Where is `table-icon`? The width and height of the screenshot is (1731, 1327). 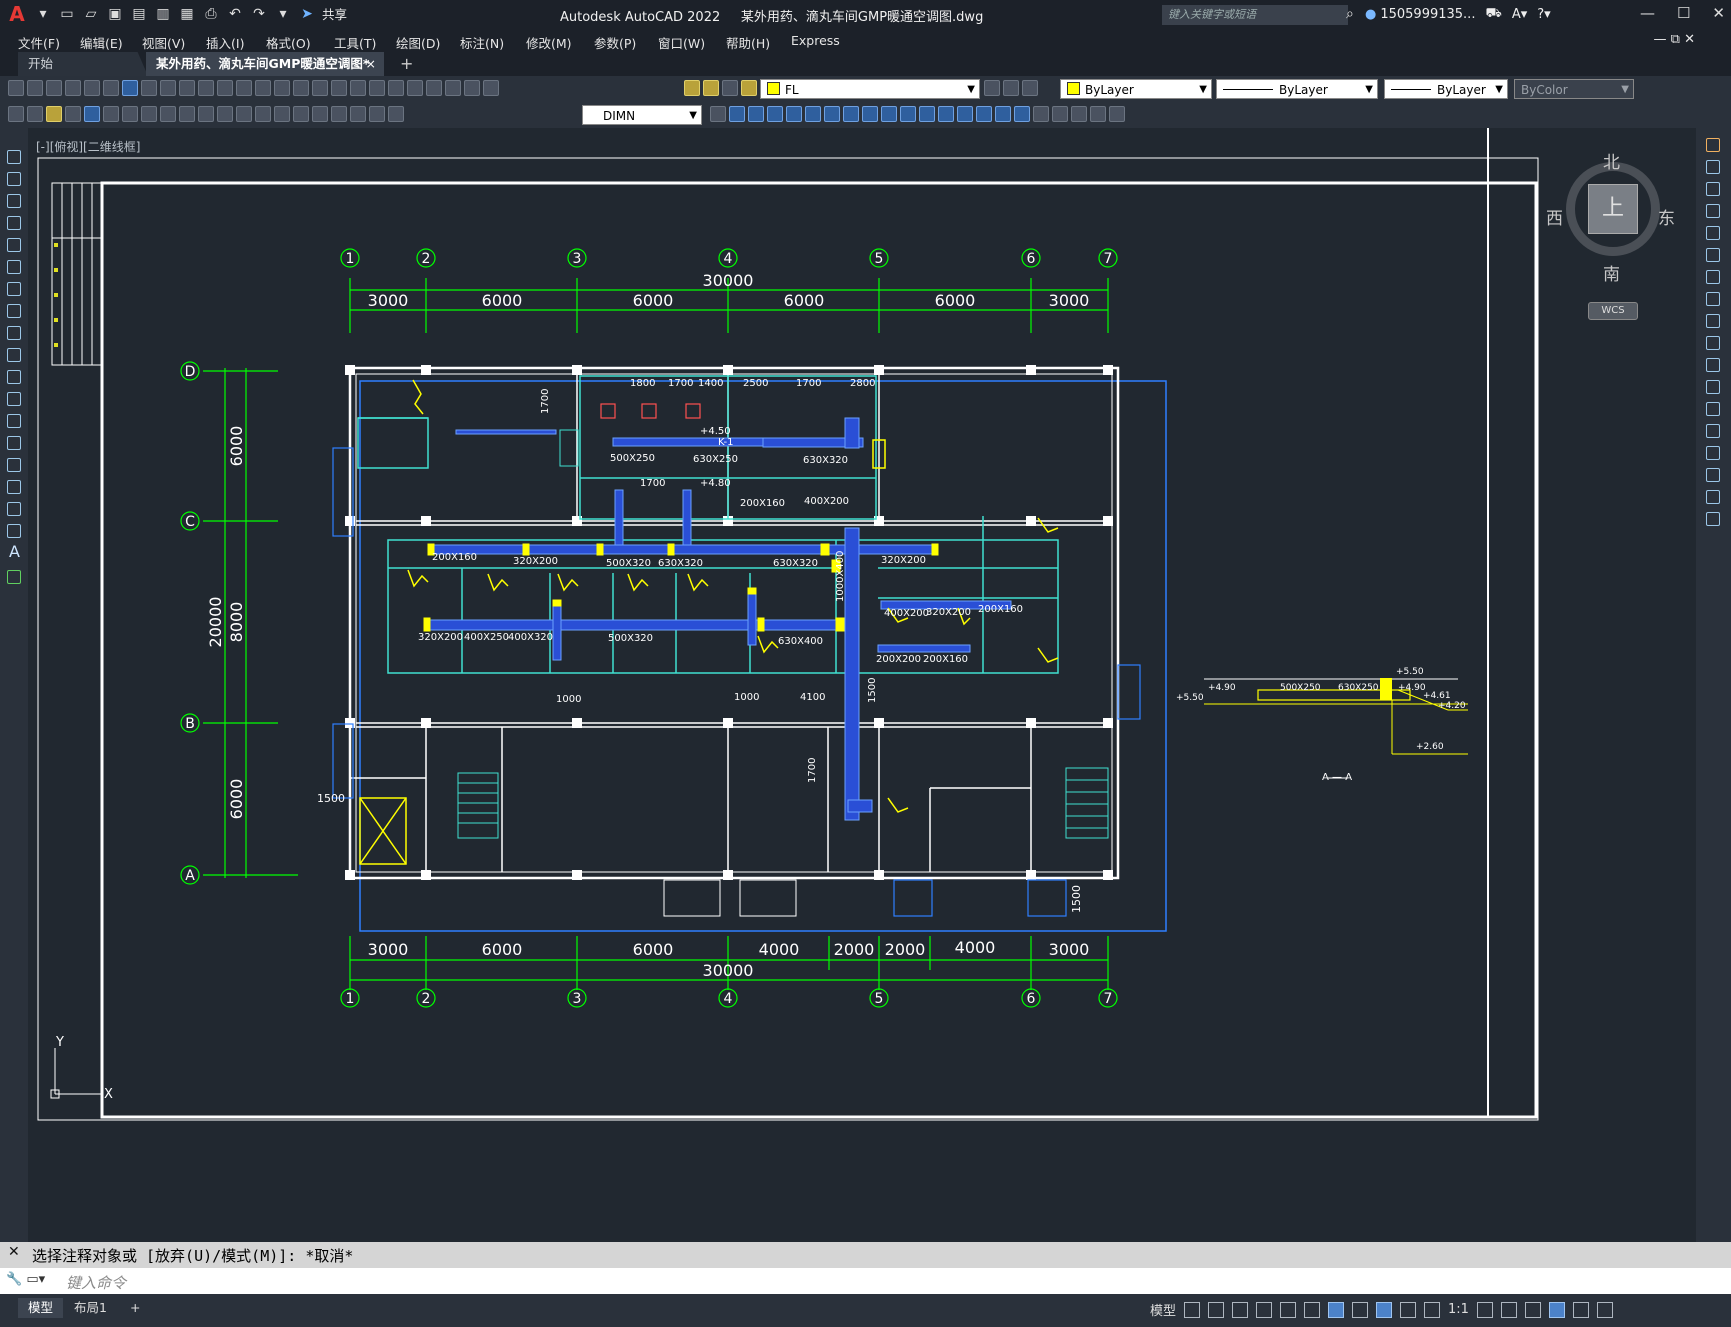
table-icon is located at coordinates (14, 531).